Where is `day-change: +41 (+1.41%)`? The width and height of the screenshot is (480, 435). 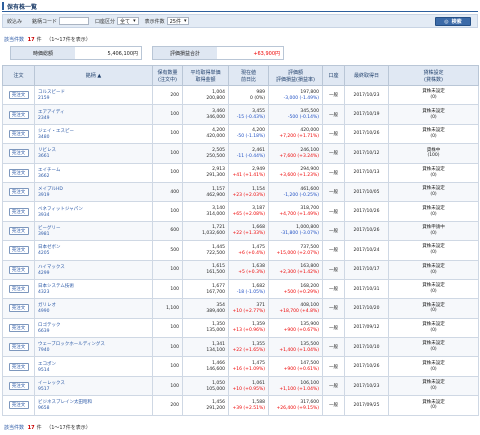
day-change: +41 (+1.41%) is located at coordinates (248, 176).